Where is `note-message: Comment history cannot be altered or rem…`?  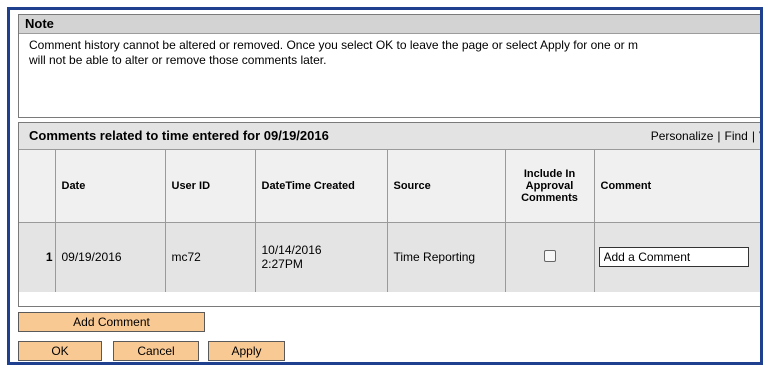 note-message: Comment history cannot be altered or rem… is located at coordinates (389, 51).